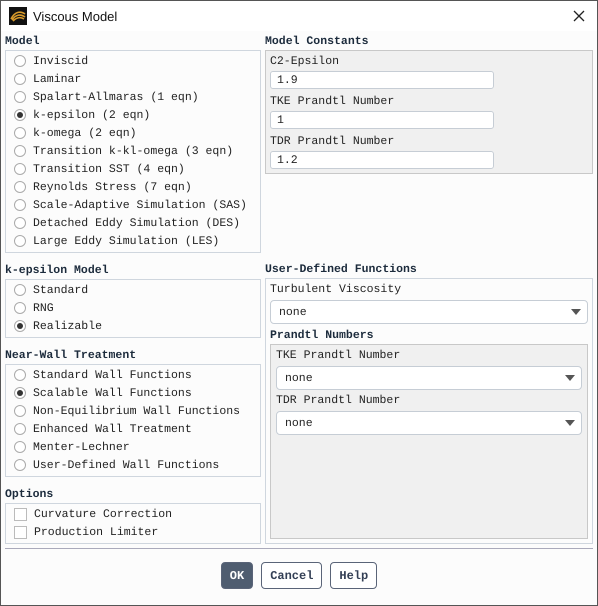 The height and width of the screenshot is (606, 598). I want to click on field-label: Turbulent Viscosity, so click(336, 290).